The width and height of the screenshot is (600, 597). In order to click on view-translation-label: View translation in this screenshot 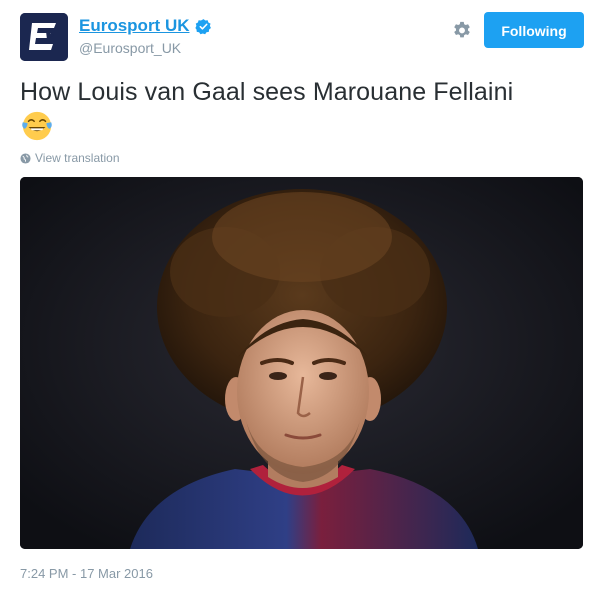, I will do `click(77, 158)`.